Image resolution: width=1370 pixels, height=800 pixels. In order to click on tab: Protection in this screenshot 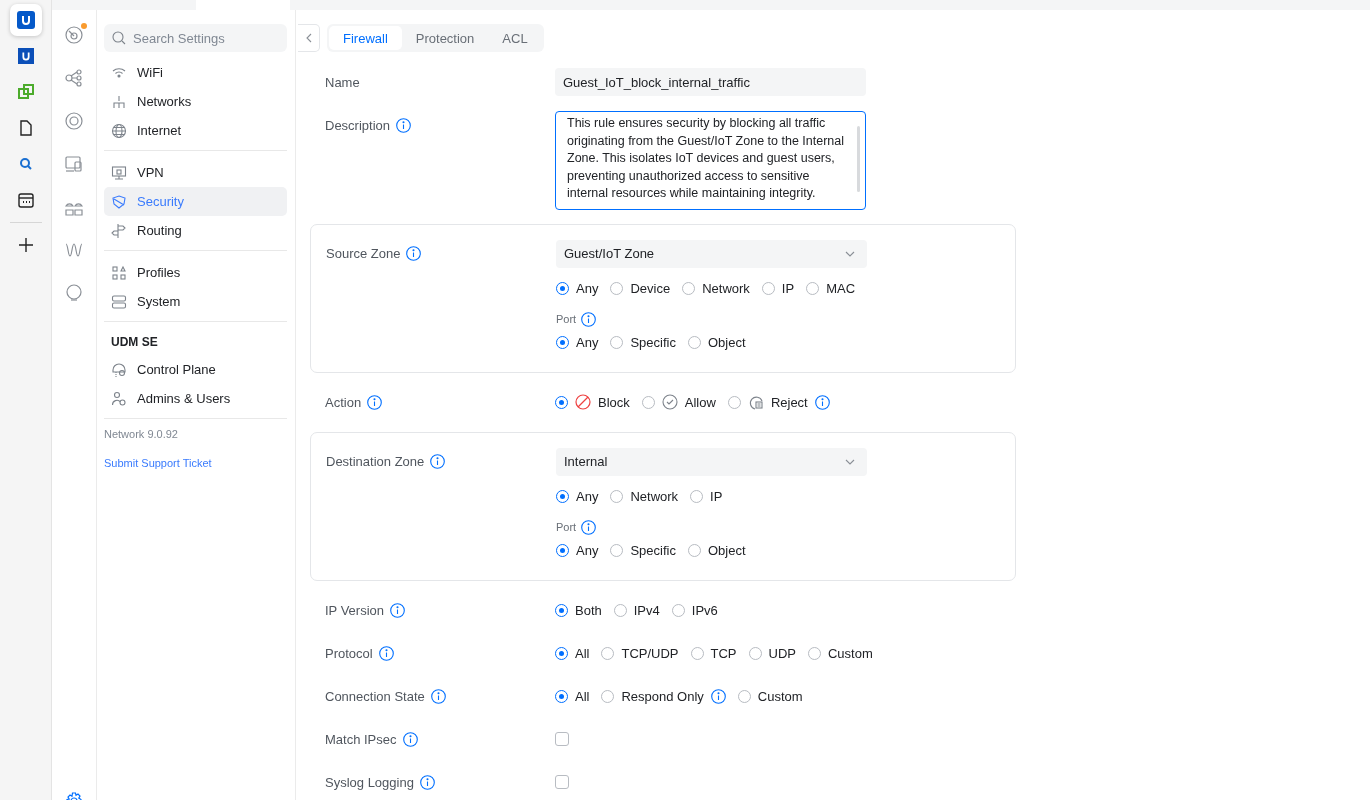, I will do `click(445, 38)`.